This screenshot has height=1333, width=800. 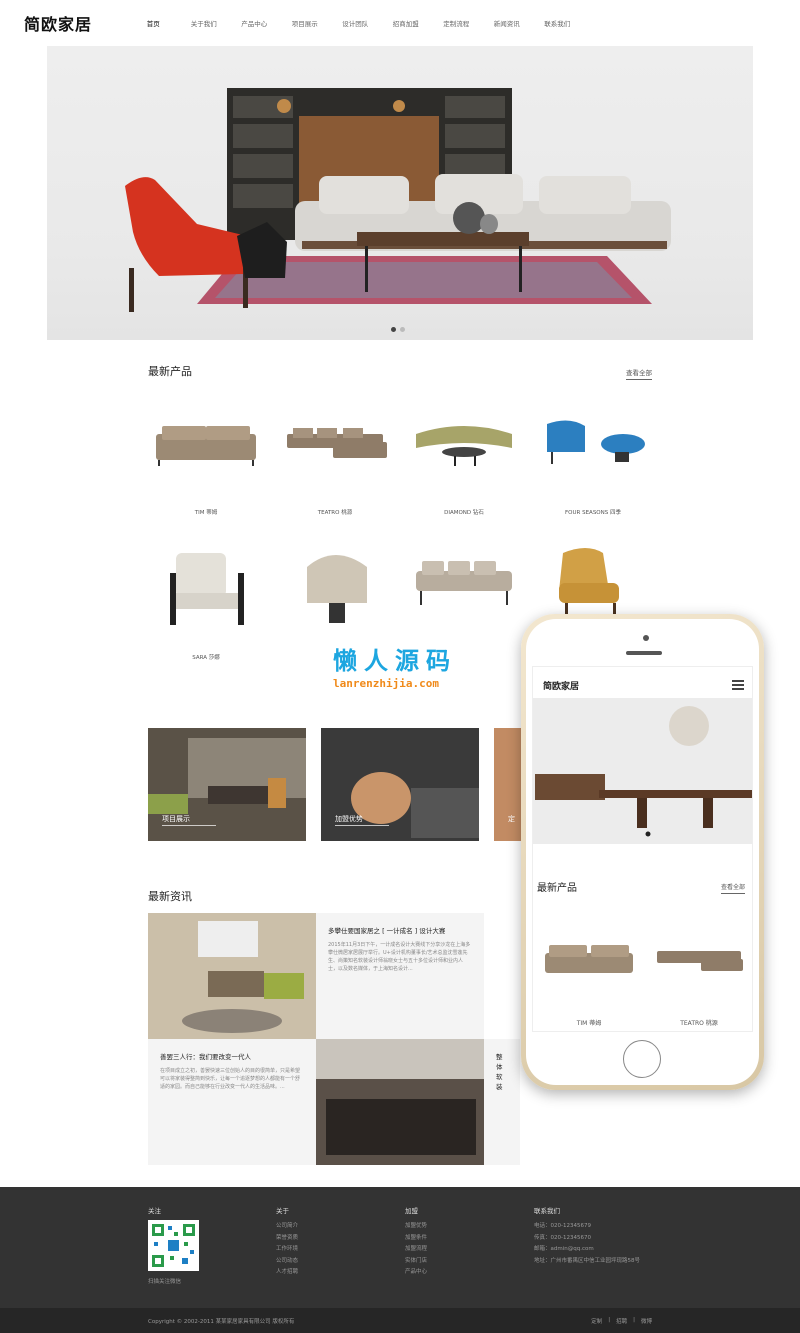 What do you see at coordinates (154, 1213) in the screenshot?
I see `footer-follow: 关注` at bounding box center [154, 1213].